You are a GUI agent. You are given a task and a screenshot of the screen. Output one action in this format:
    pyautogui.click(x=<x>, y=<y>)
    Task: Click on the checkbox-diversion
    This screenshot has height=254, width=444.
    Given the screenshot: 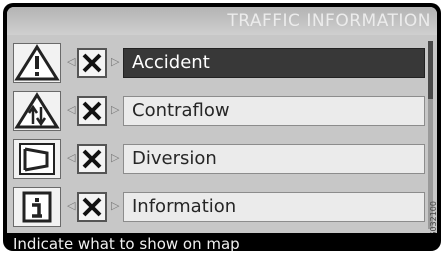 What is the action you would take?
    pyautogui.click(x=92, y=159)
    